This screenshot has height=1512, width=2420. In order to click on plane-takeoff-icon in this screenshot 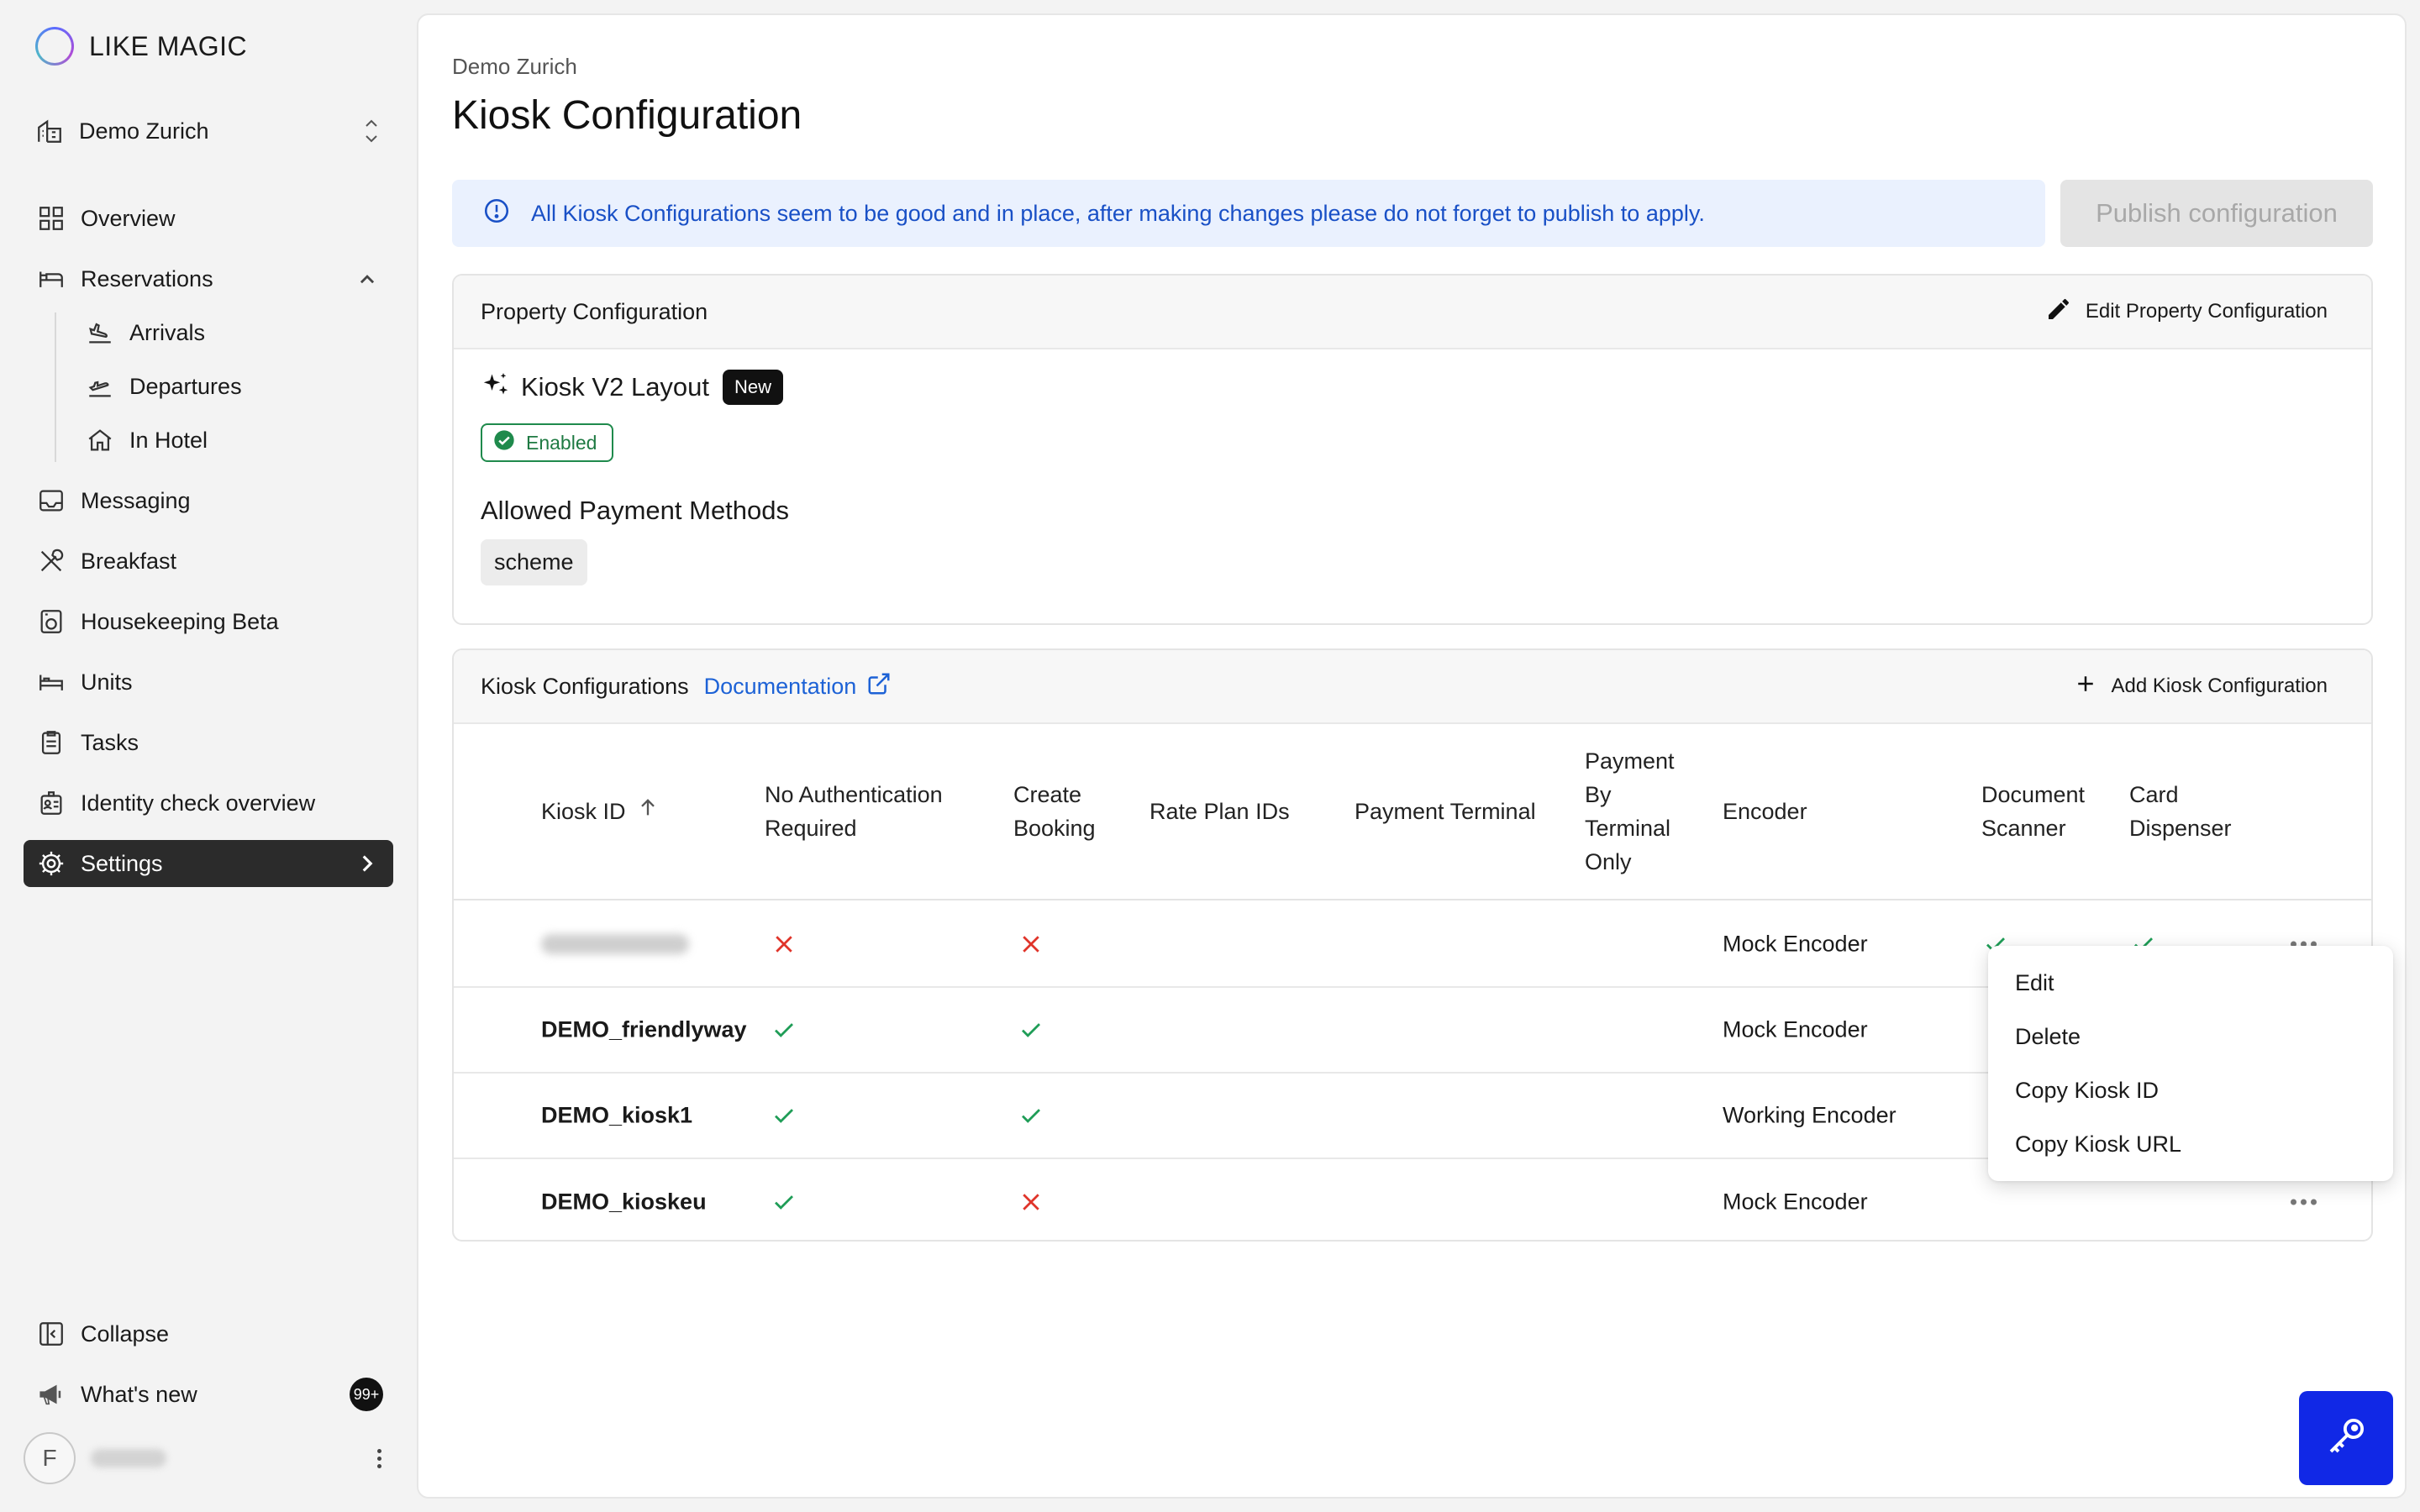, I will do `click(100, 386)`.